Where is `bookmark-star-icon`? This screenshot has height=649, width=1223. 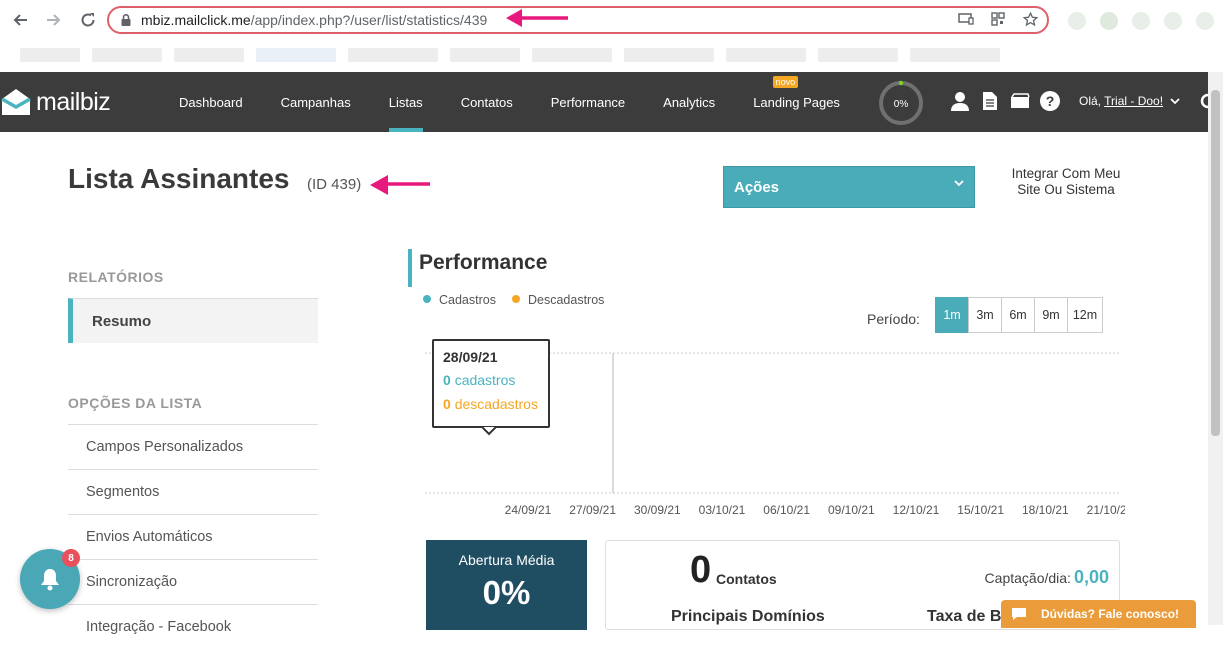 bookmark-star-icon is located at coordinates (1030, 20).